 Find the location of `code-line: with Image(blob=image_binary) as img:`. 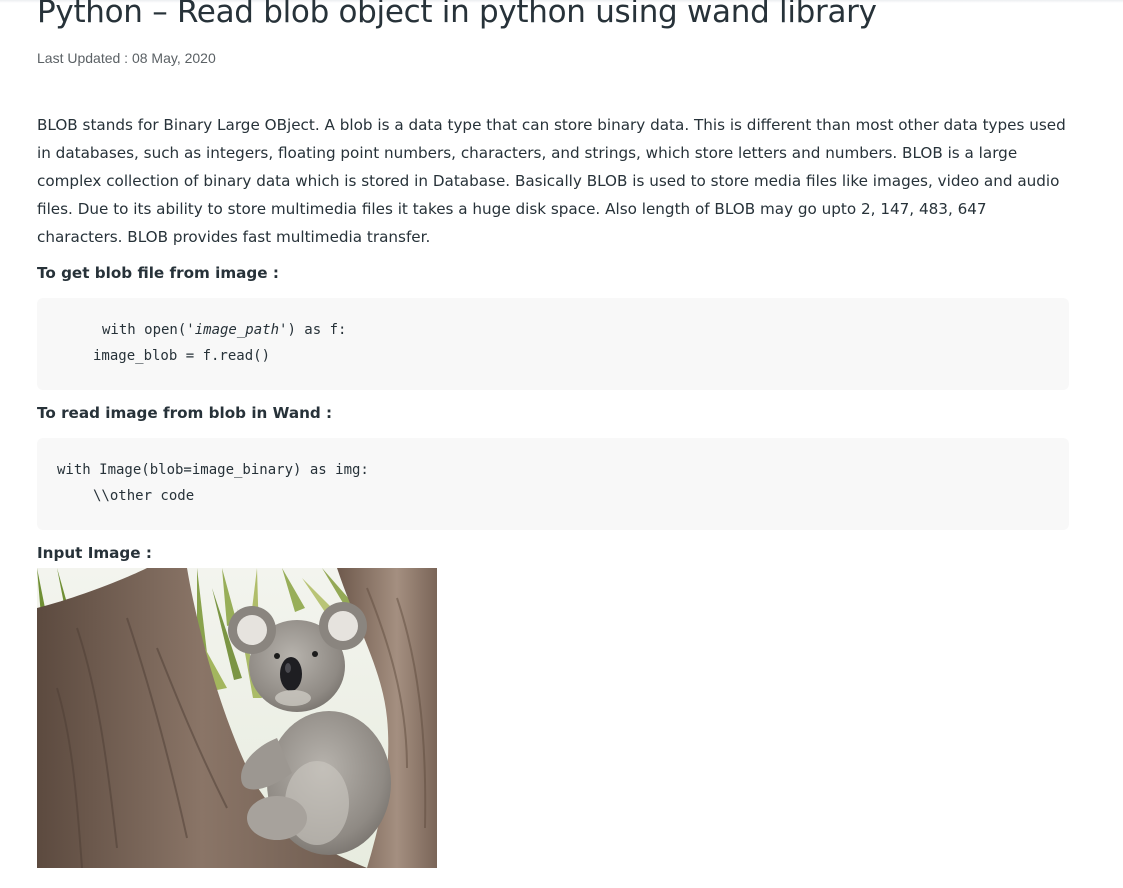

code-line: with Image(blob=image_binary) as img: is located at coordinates (213, 470).